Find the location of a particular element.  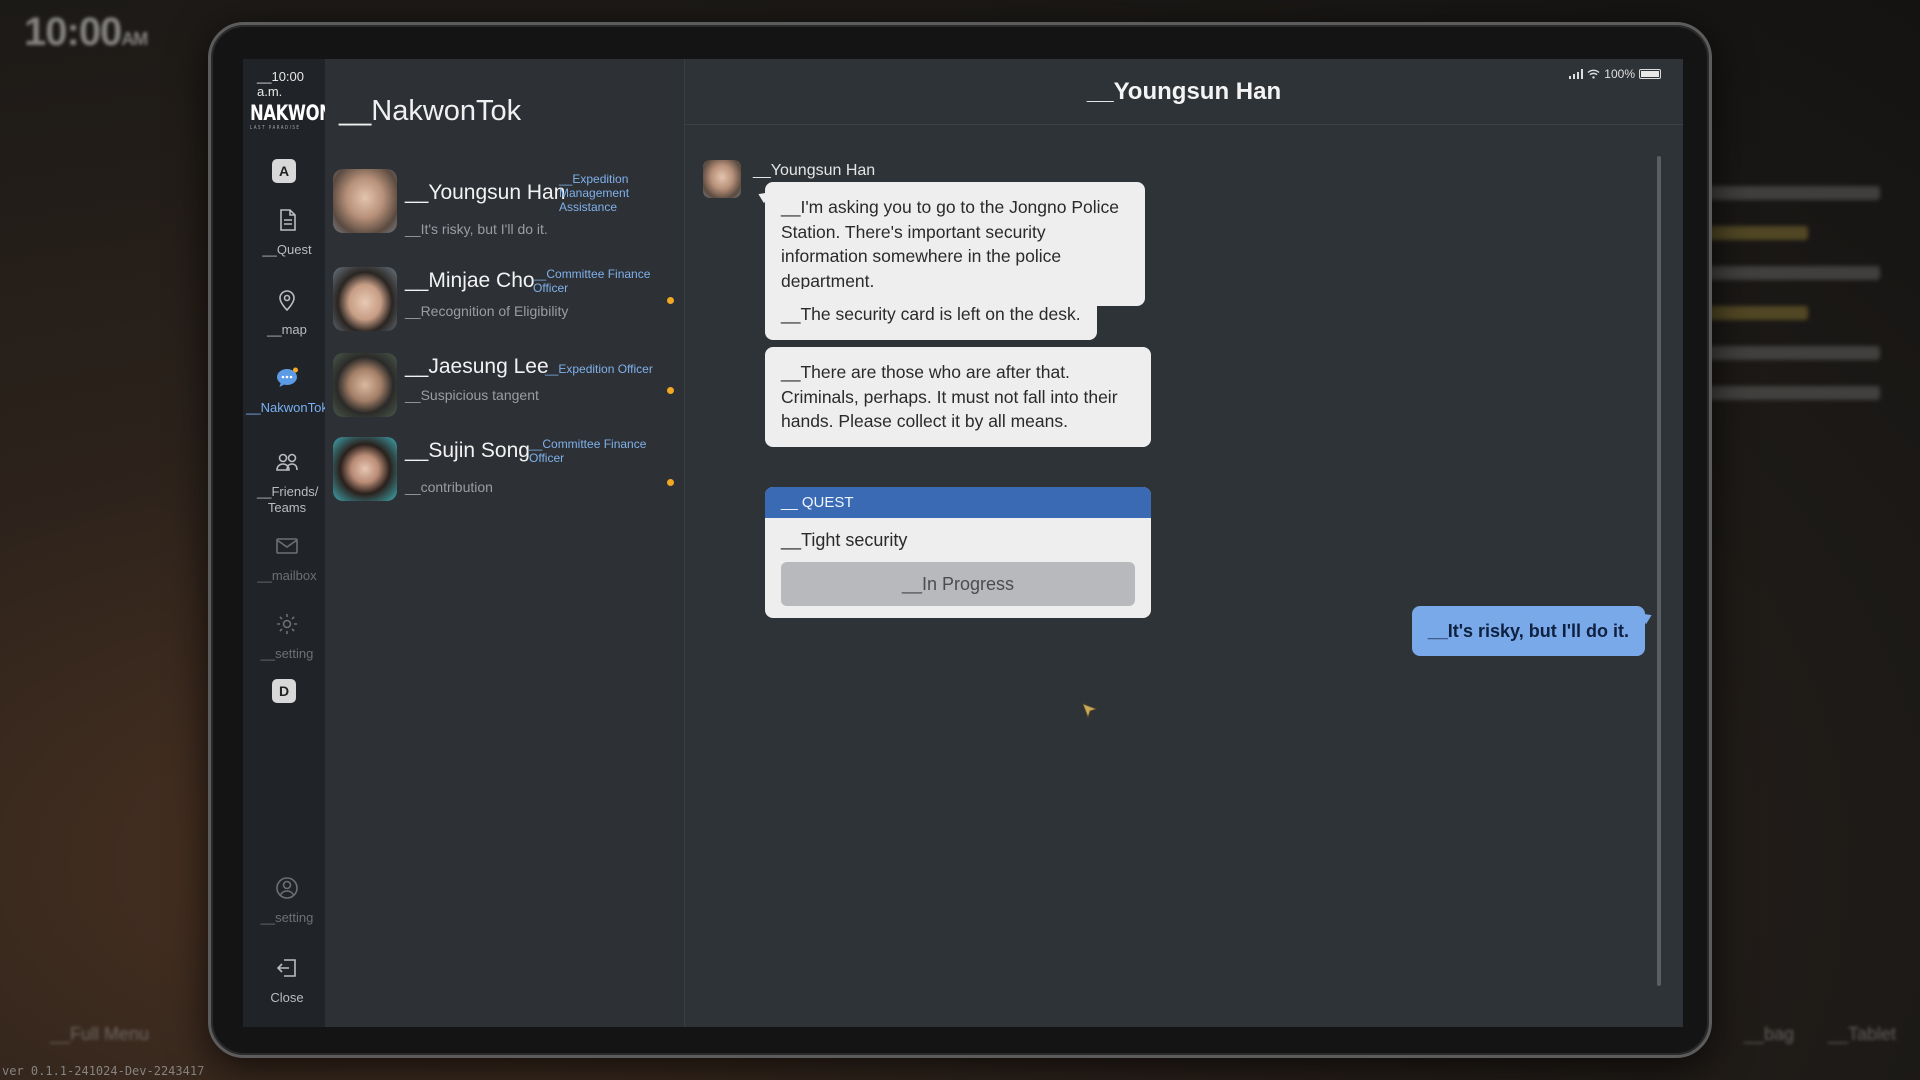

contact-role: __Expedition Management Assistance is located at coordinates (594, 193).